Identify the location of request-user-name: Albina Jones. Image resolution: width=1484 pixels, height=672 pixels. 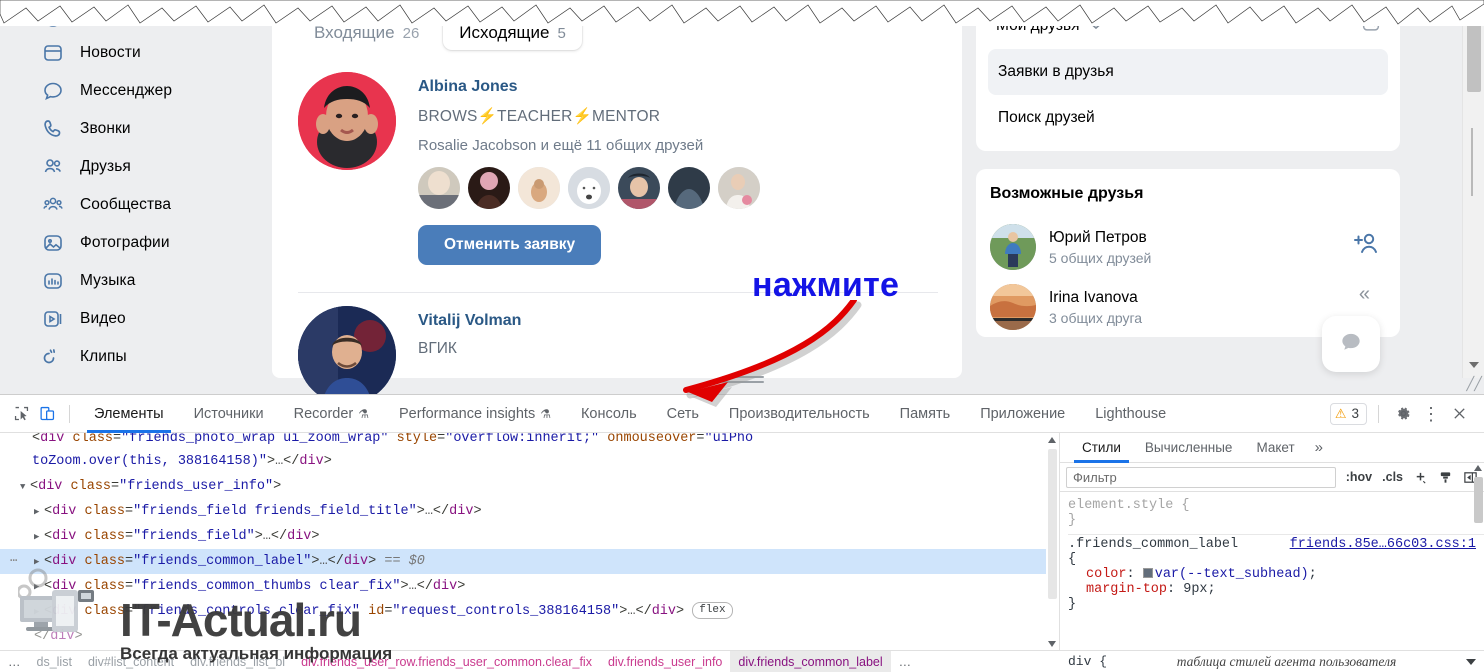
(678, 87).